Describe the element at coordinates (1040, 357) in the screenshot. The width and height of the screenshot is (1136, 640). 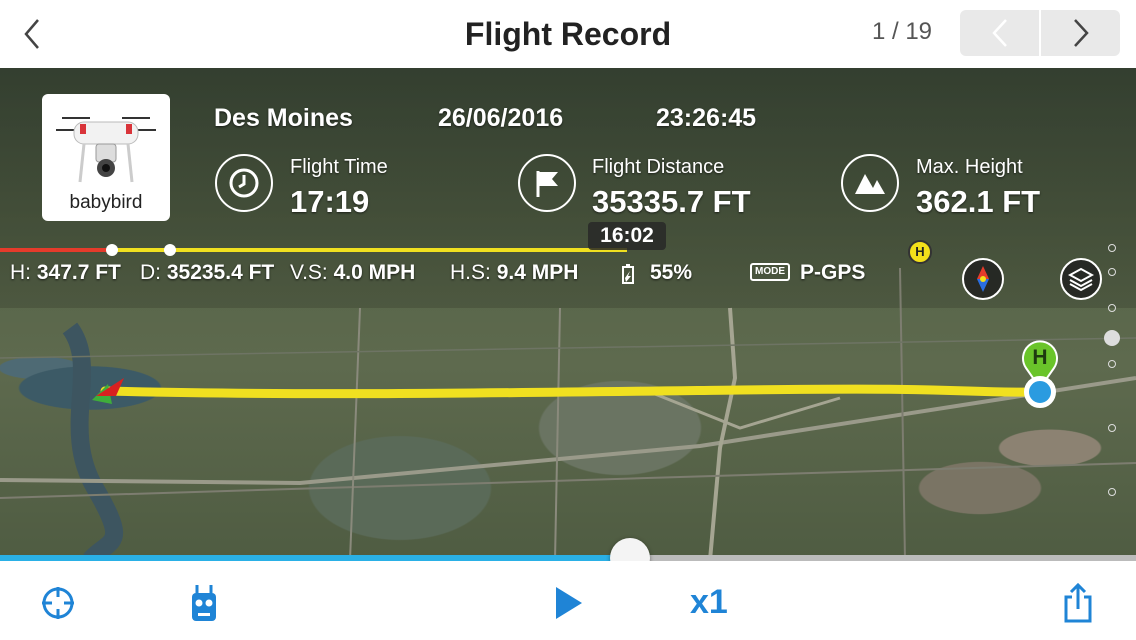
I see `home-pin-label: H` at that location.